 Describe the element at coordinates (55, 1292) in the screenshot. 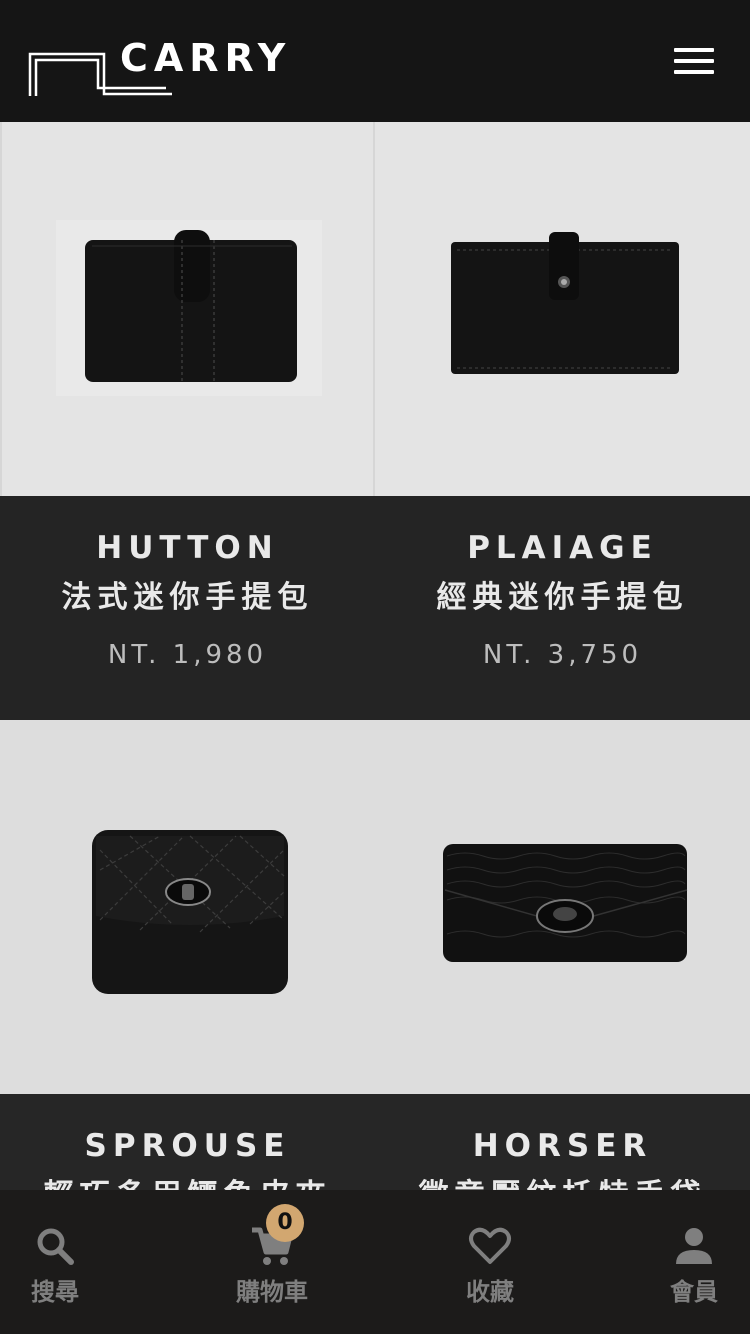

I see `tab-label: 搜尋` at that location.